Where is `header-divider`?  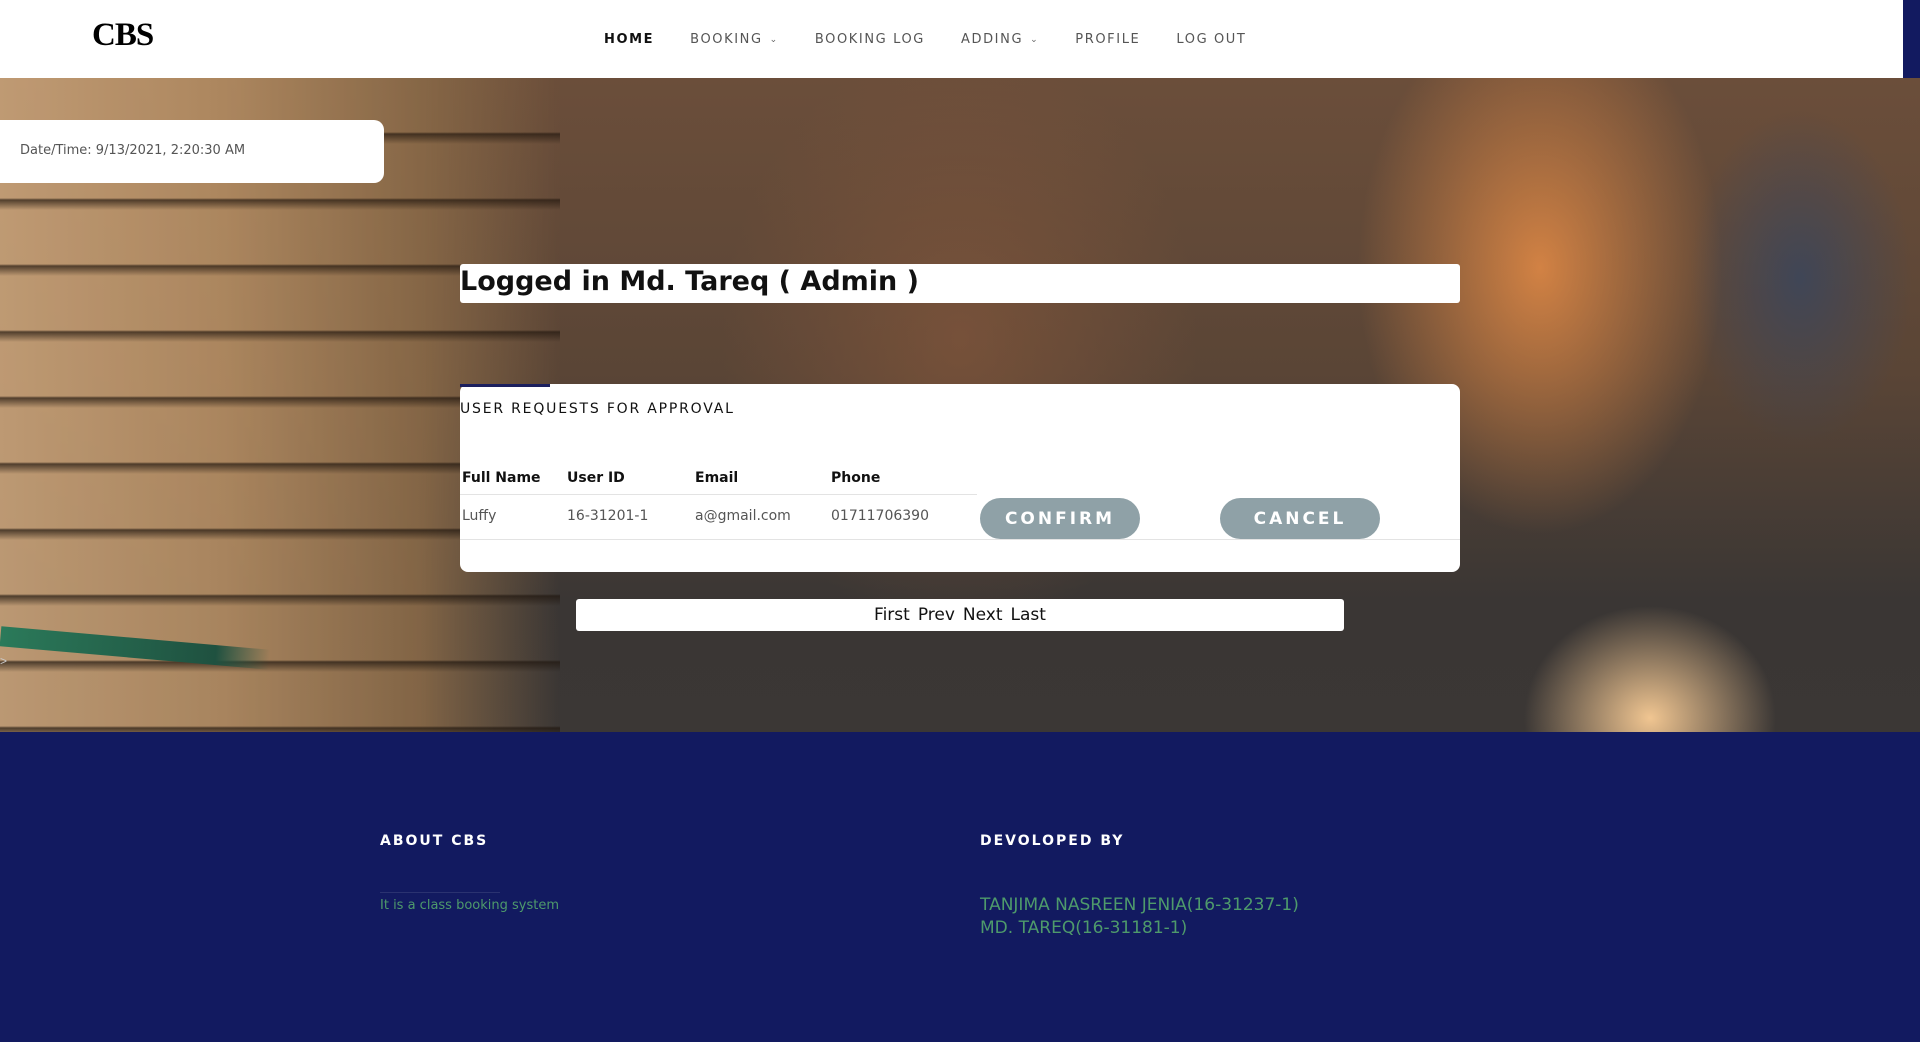 header-divider is located at coordinates (718, 494).